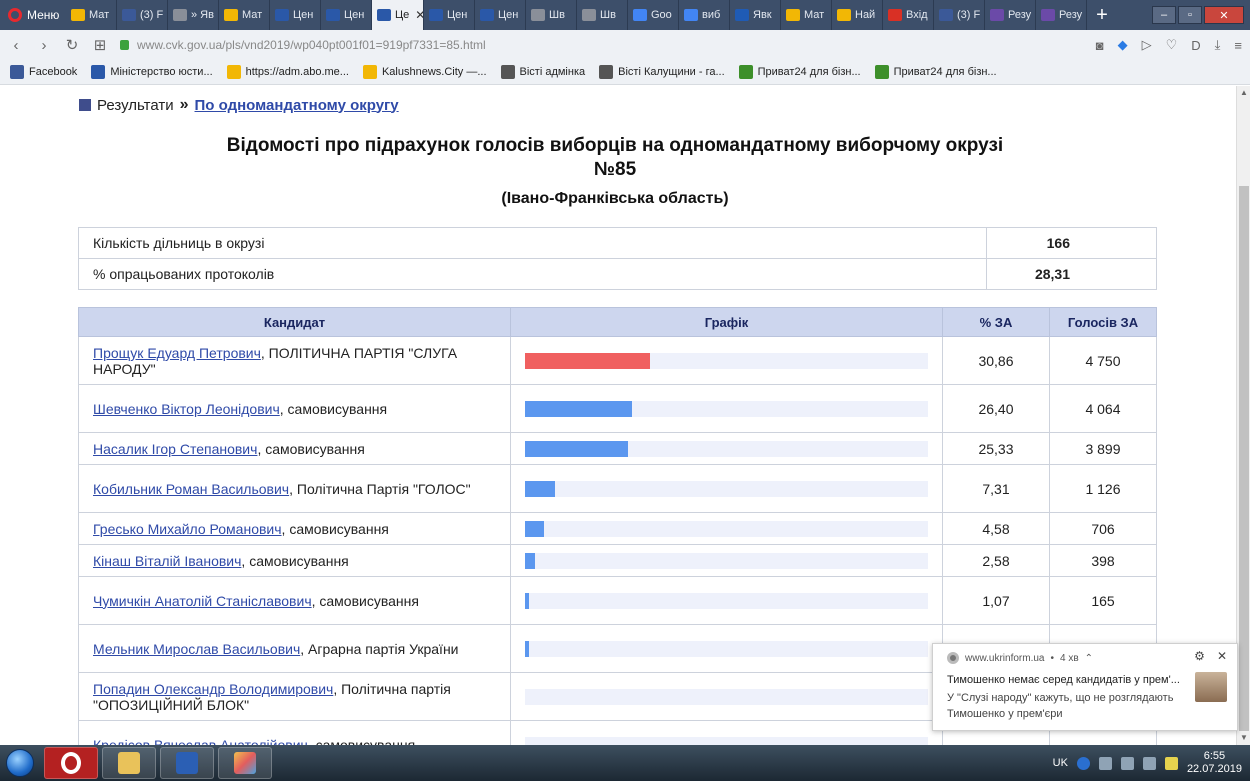 The height and width of the screenshot is (781, 1250). I want to click on candidate-name-link: Гресько Михайло Романович, so click(187, 529).